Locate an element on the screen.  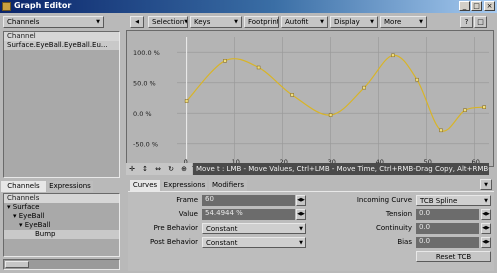
frame-label: Frame is located at coordinates (187, 200).